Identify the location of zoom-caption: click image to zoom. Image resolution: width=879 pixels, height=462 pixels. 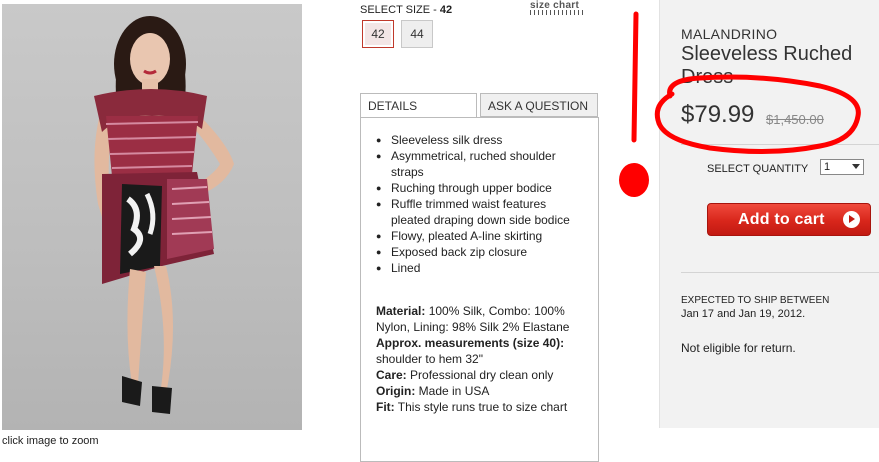
(50, 441).